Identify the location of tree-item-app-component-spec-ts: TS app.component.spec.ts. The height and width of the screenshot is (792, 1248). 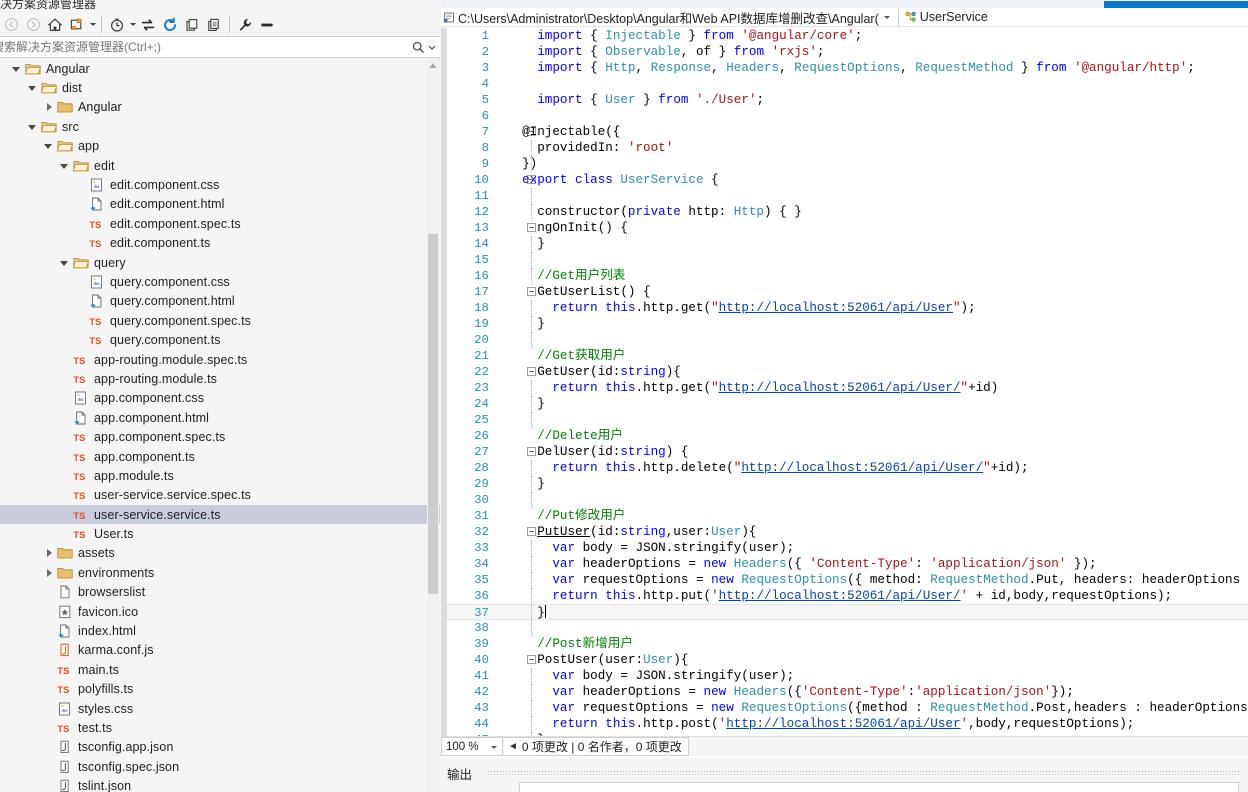
(220, 436).